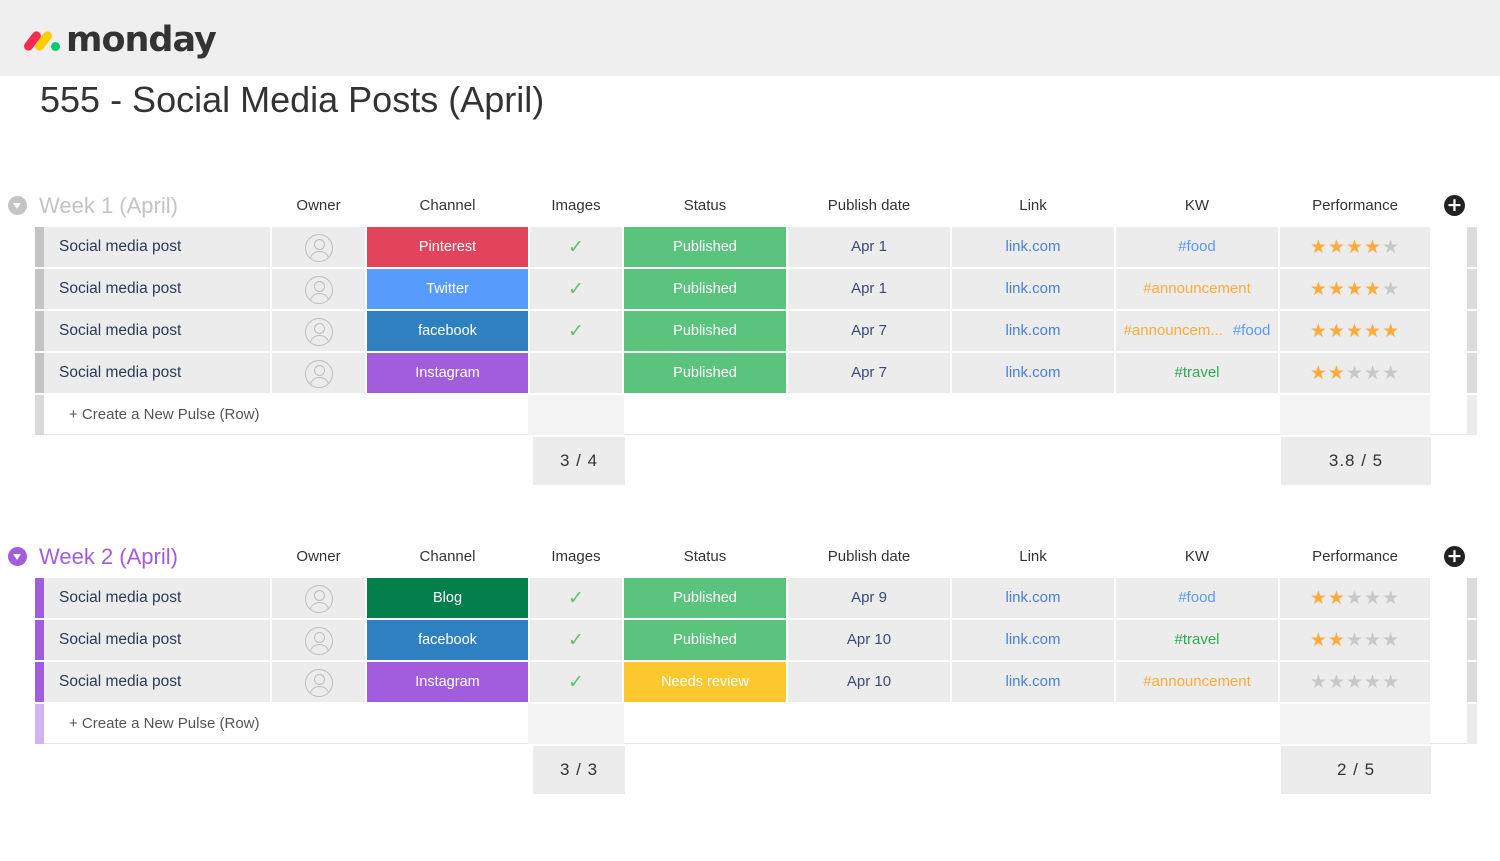 The height and width of the screenshot is (861, 1500). I want to click on cell-kw: #announcement, so click(1197, 289).